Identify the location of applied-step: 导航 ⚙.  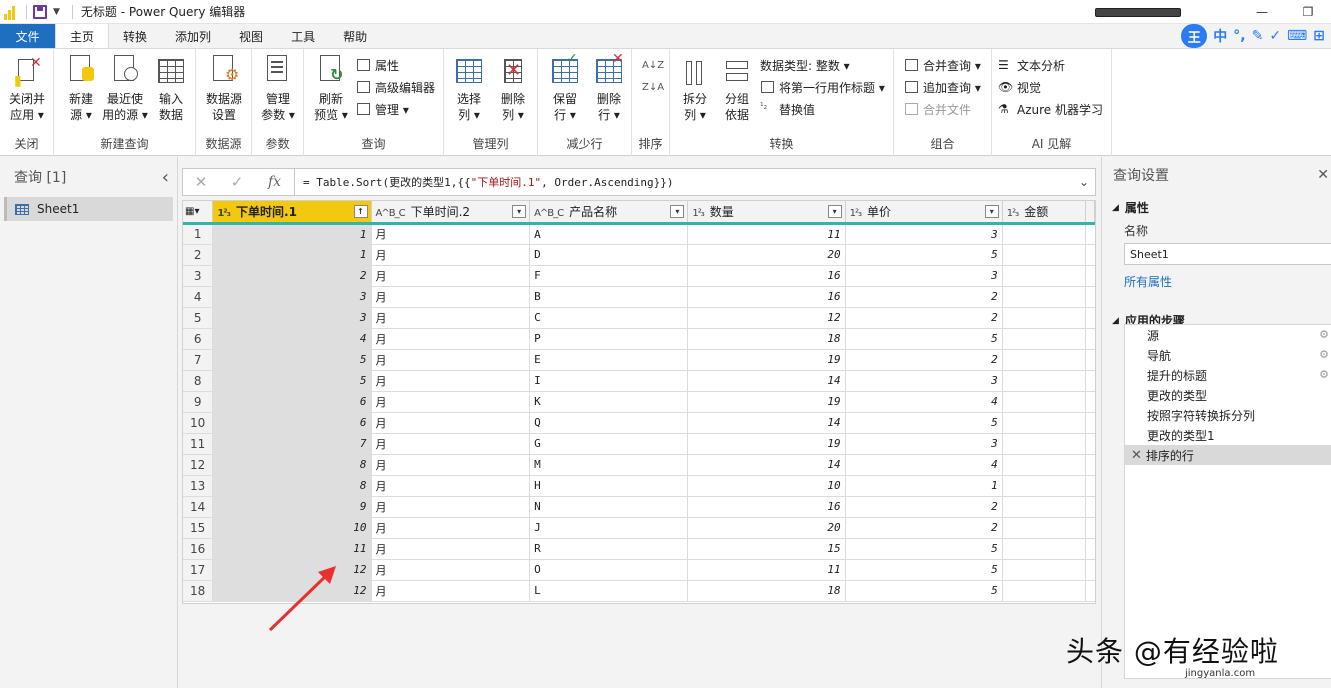
(1228, 355).